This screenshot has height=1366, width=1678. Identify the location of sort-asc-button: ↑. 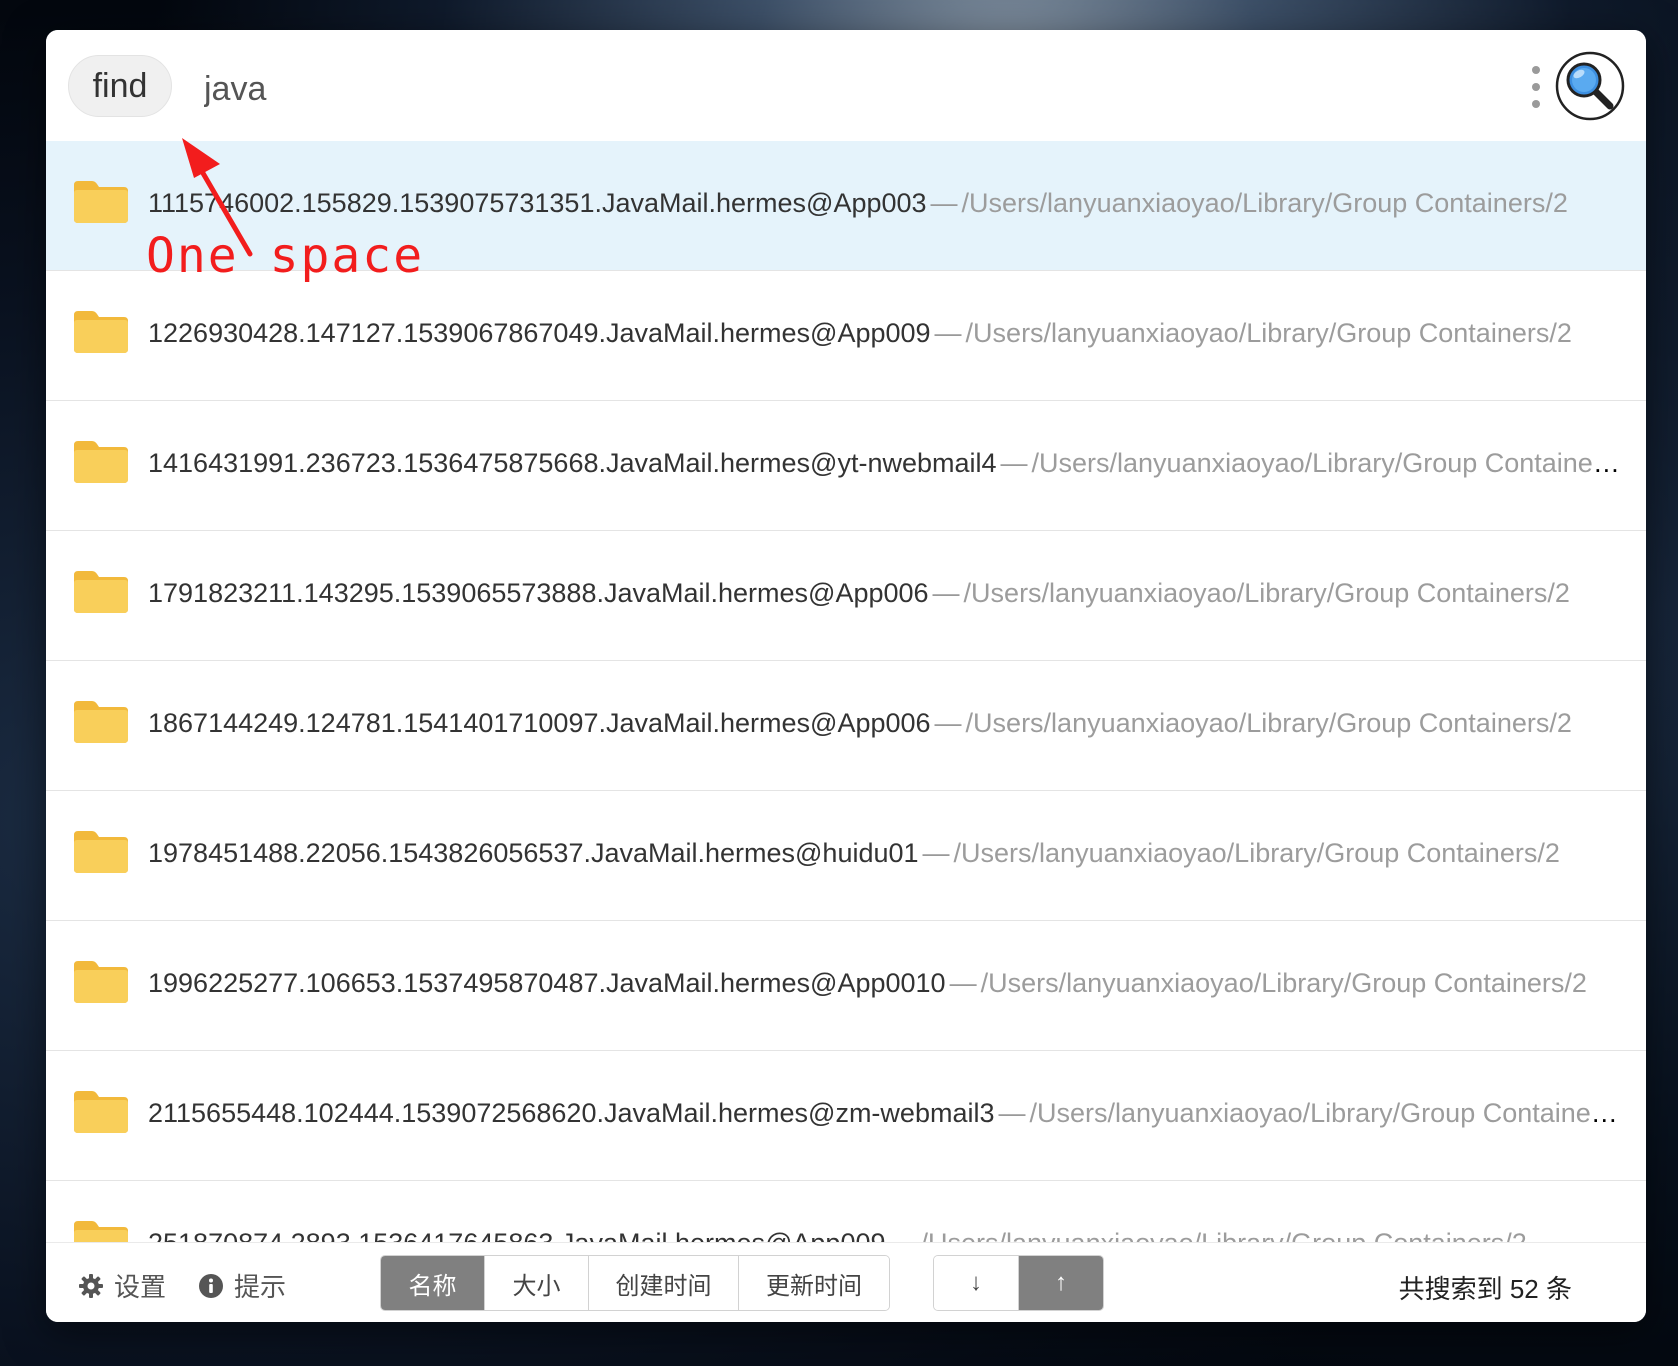
(1060, 1283).